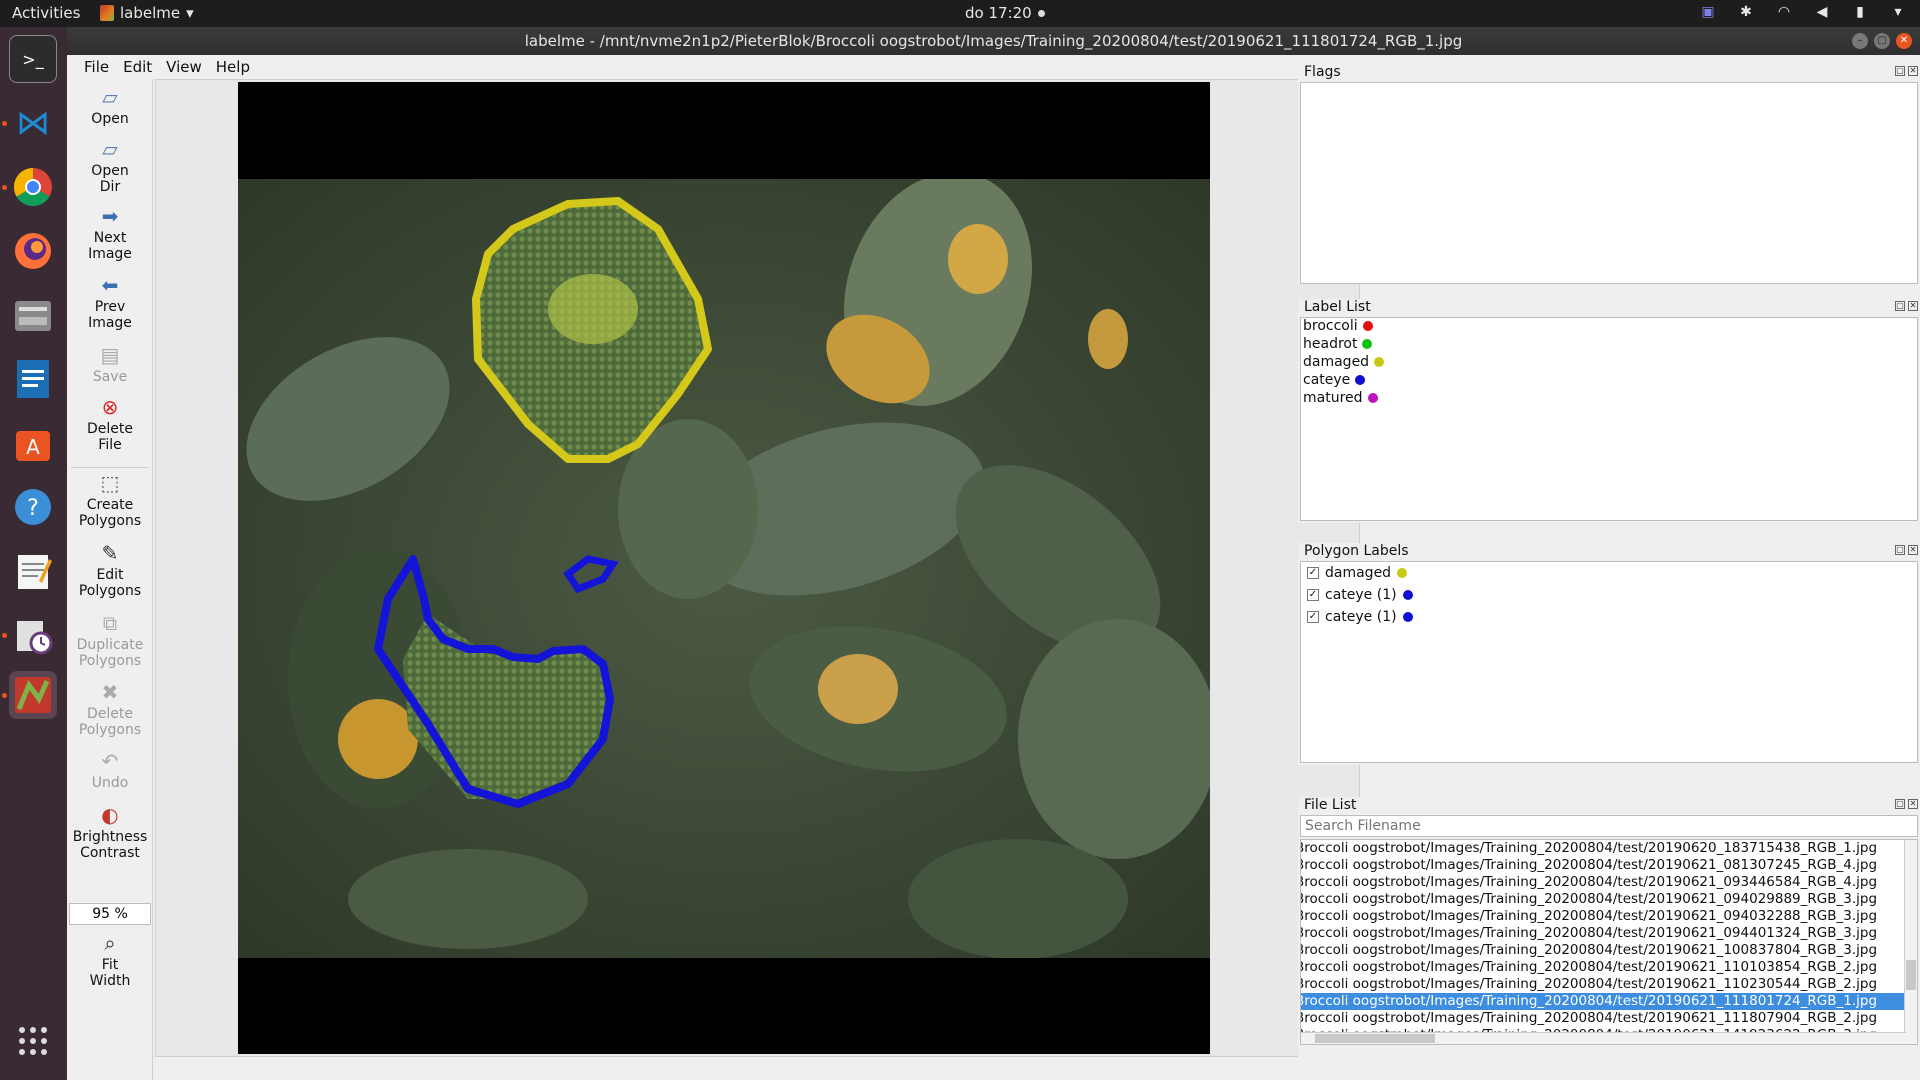 The width and height of the screenshot is (1920, 1080). Describe the element at coordinates (1338, 326) in the screenshot. I see `label-item-broccoli: broccoli` at that location.